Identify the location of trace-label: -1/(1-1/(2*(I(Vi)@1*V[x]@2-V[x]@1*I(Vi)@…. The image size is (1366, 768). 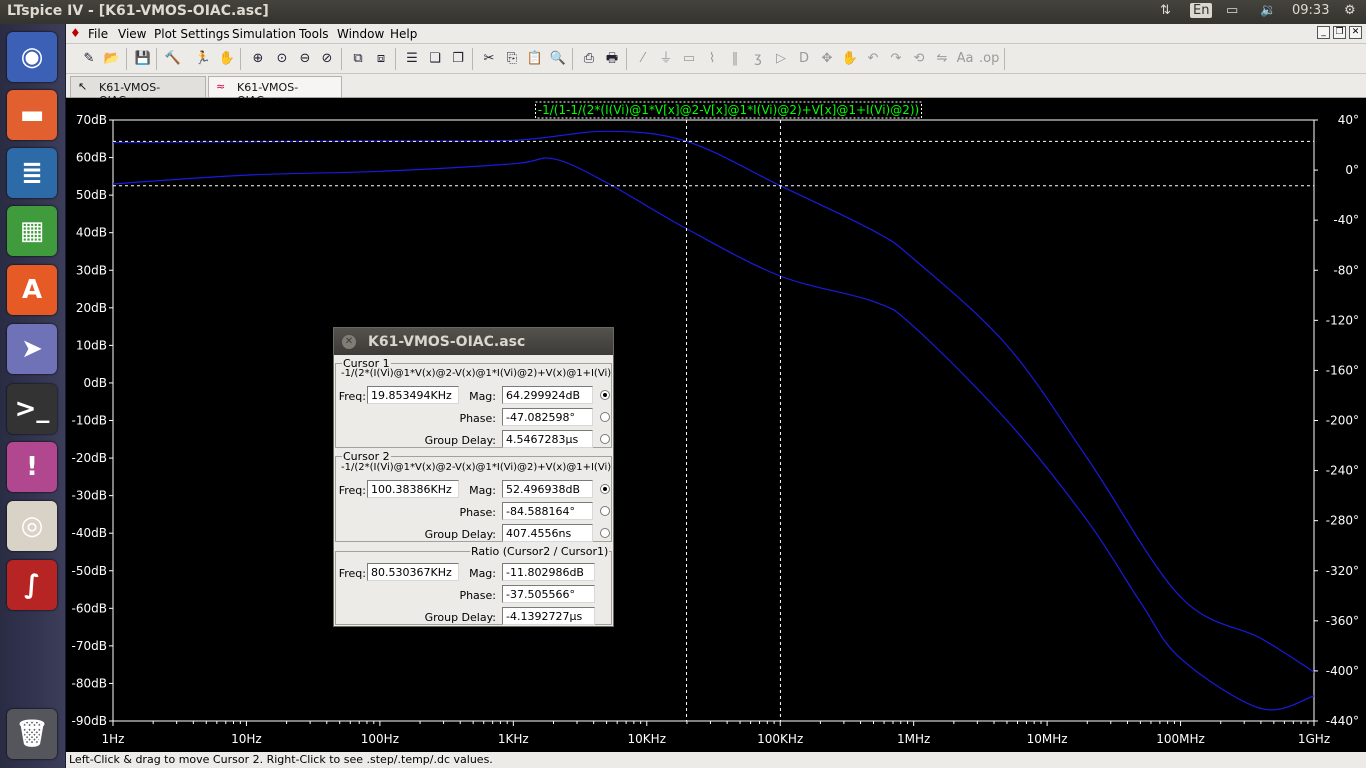
(729, 110).